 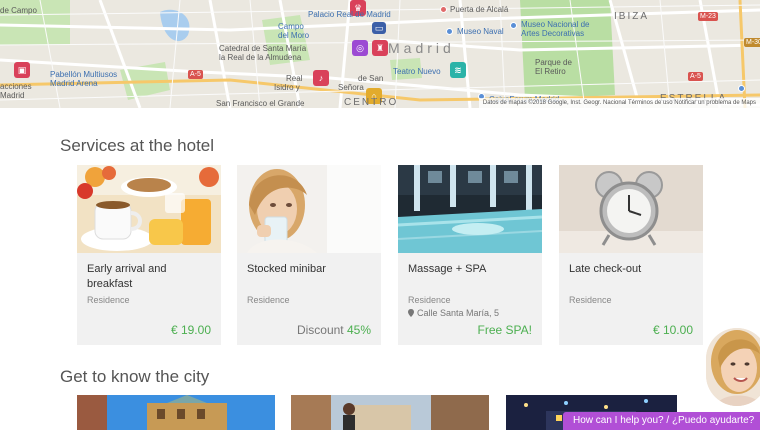 What do you see at coordinates (417, 71) in the screenshot?
I see `map-label-teatro: Teatro Nuevo` at bounding box center [417, 71].